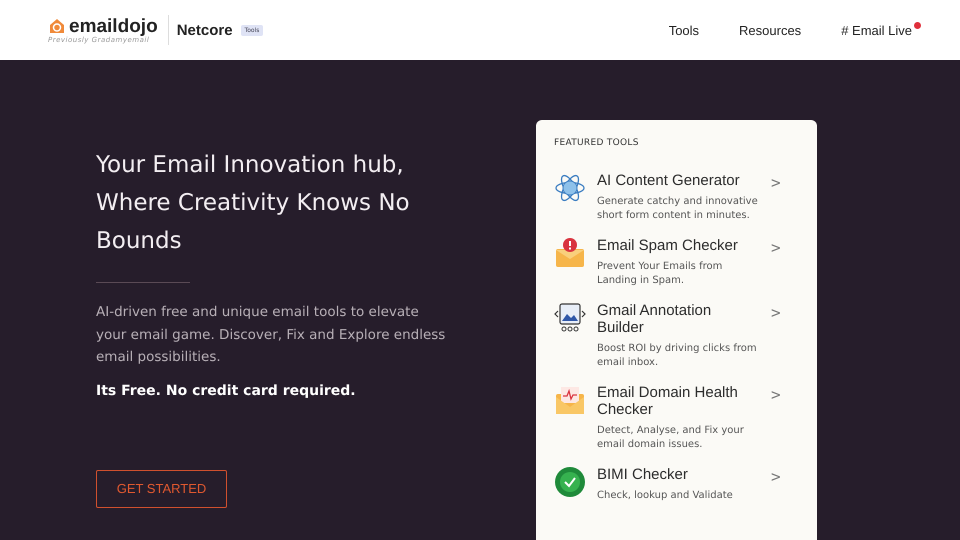  I want to click on hero-title: Your Email Innovation hub, Where Creativity Knows No Bounds, so click(253, 203).